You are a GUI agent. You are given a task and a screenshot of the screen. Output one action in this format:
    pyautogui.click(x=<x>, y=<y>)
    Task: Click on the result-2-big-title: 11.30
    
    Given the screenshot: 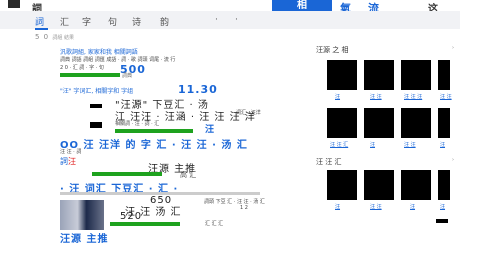 What is the action you would take?
    pyautogui.click(x=198, y=89)
    